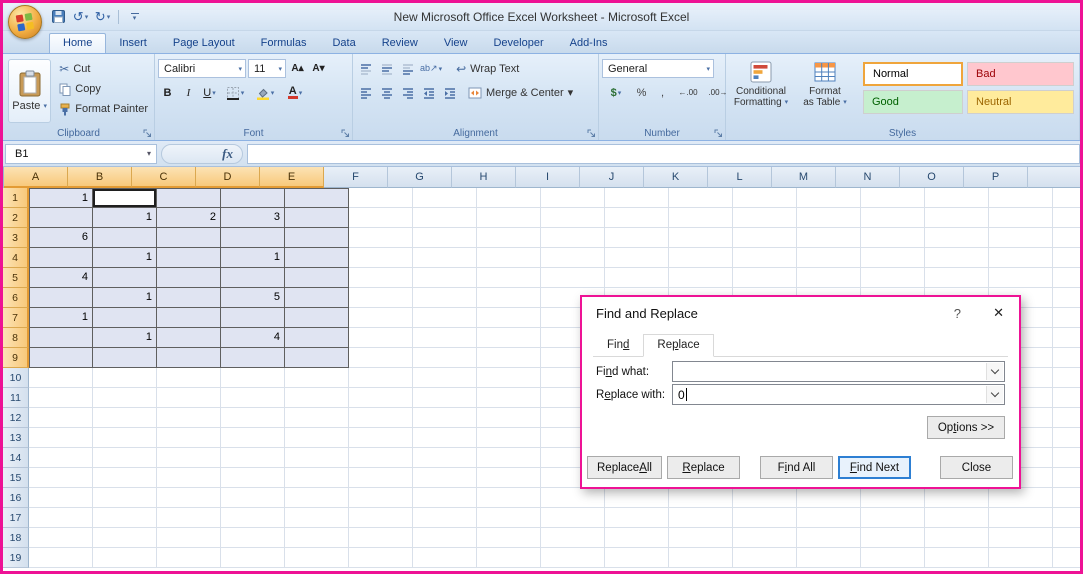 The height and width of the screenshot is (574, 1083). What do you see at coordinates (125, 378) in the screenshot?
I see `cell-B10` at bounding box center [125, 378].